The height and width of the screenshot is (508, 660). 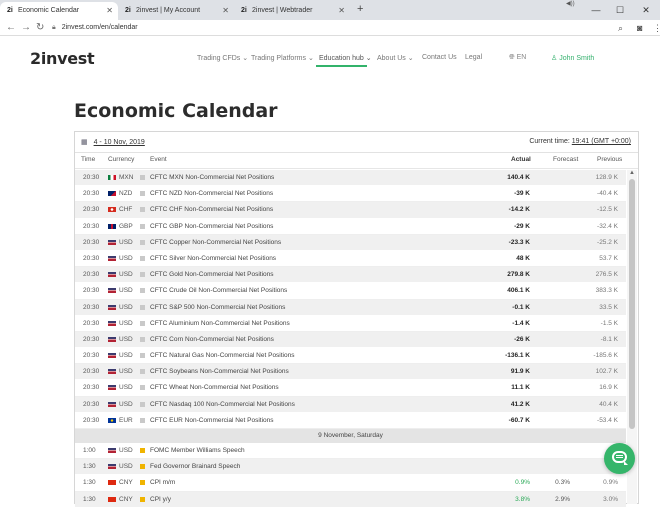 I want to click on event-name: CFTC MXN Non-Commercial Net Positions, so click(x=212, y=177).